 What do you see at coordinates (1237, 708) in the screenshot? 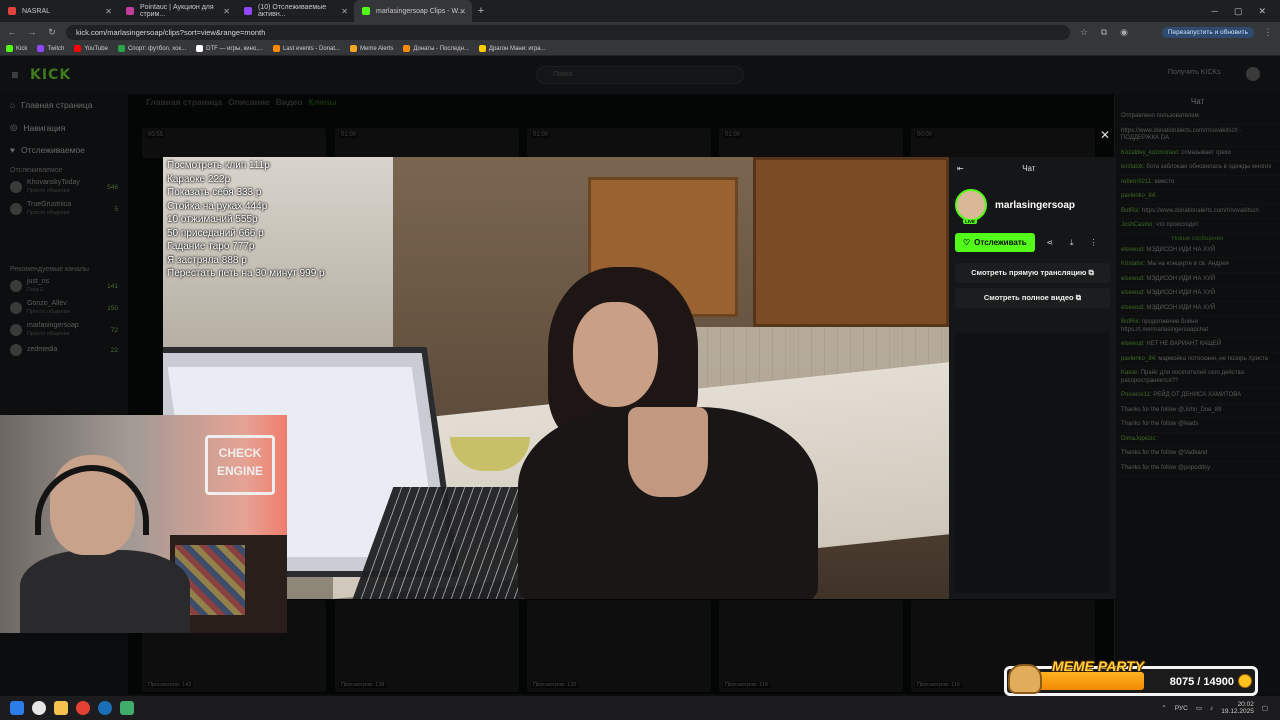
I see `clock: 20:02 19.12.2025` at bounding box center [1237, 708].